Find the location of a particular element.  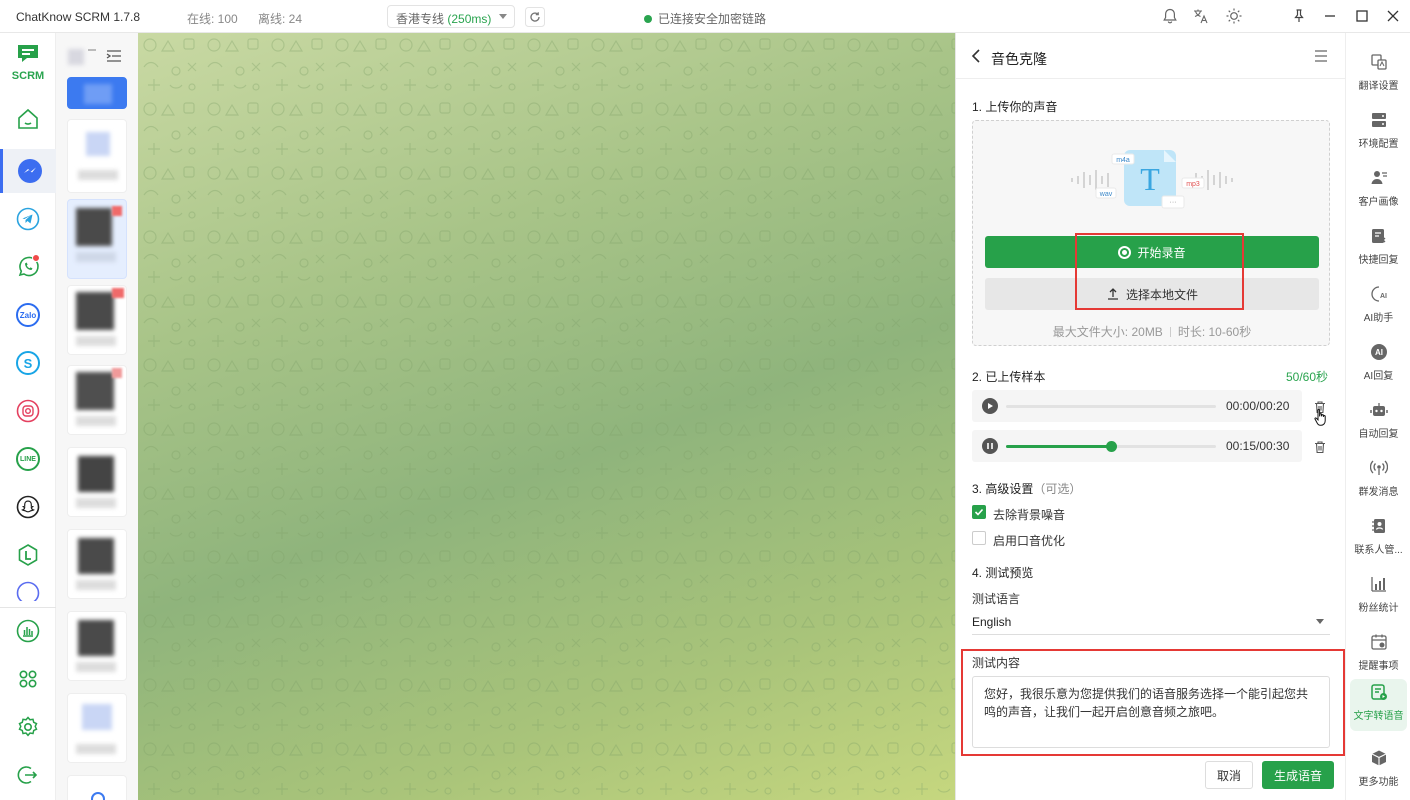

sidebar-item-server: 环境配置 is located at coordinates (1378, 133).